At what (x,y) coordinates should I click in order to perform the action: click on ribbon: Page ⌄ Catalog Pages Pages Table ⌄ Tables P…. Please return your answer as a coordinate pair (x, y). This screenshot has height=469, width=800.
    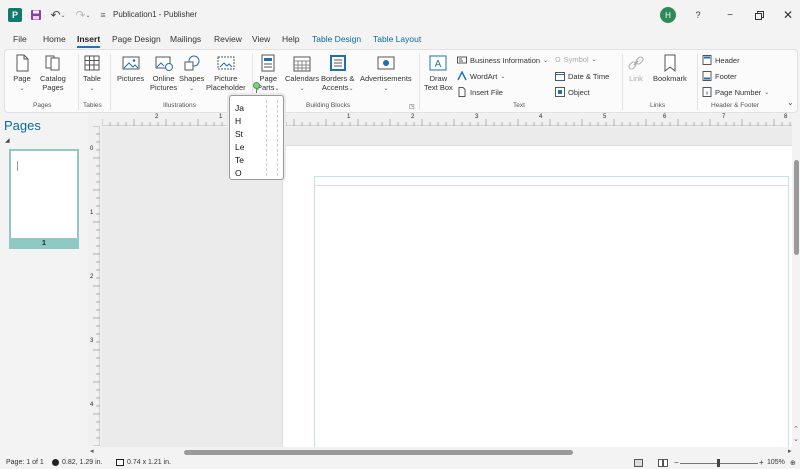
    Looking at the image, I should click on (401, 81).